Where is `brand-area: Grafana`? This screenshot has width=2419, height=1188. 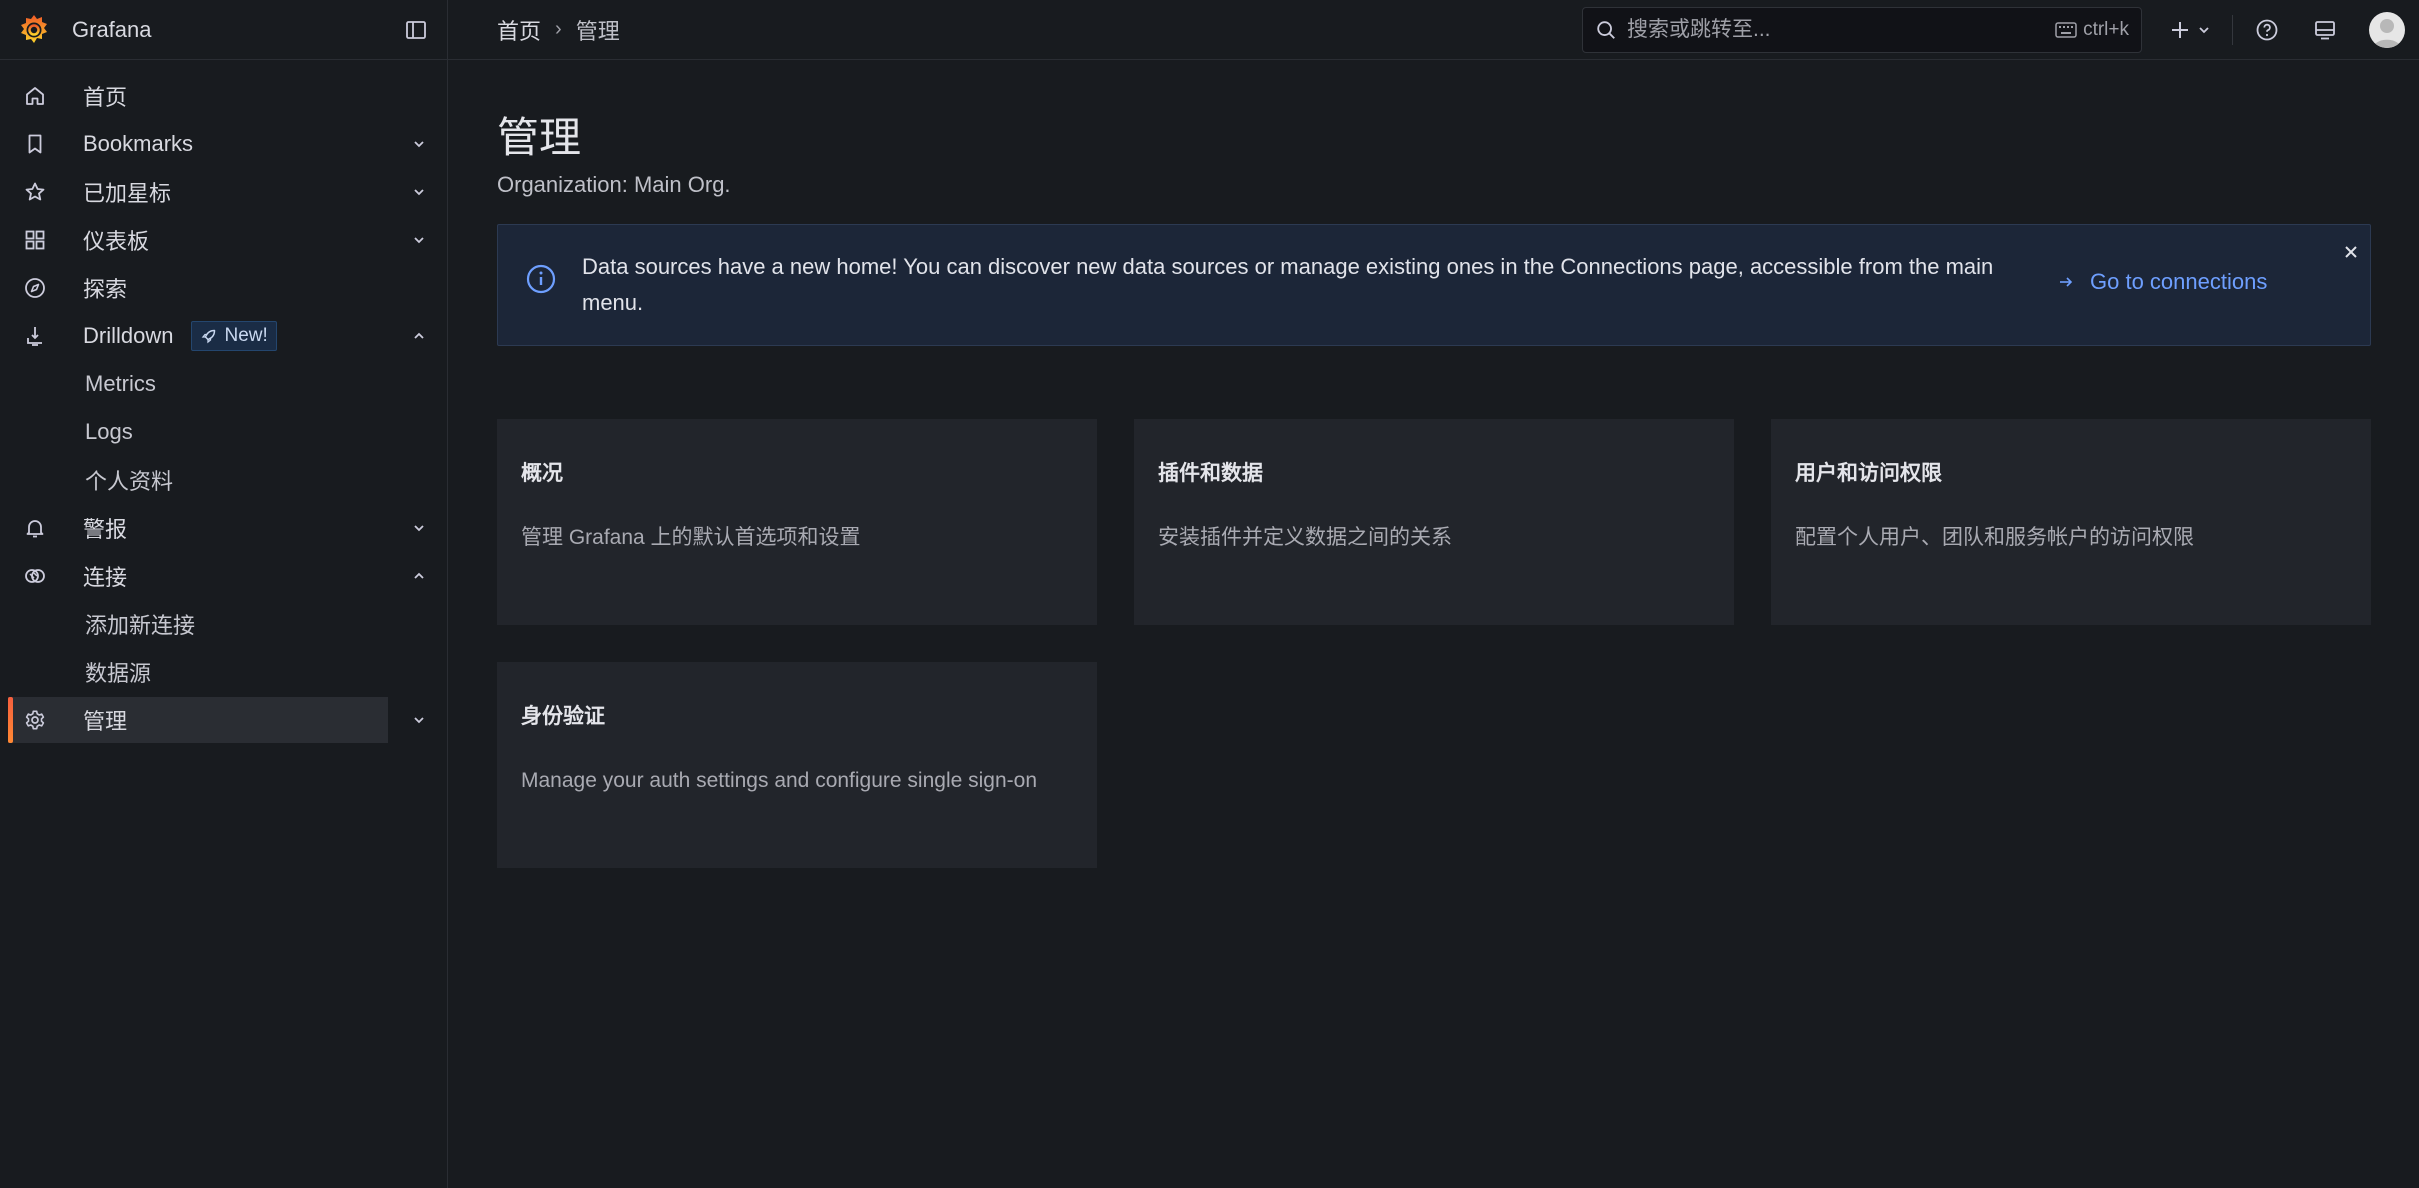 brand-area: Grafana is located at coordinates (224, 30).